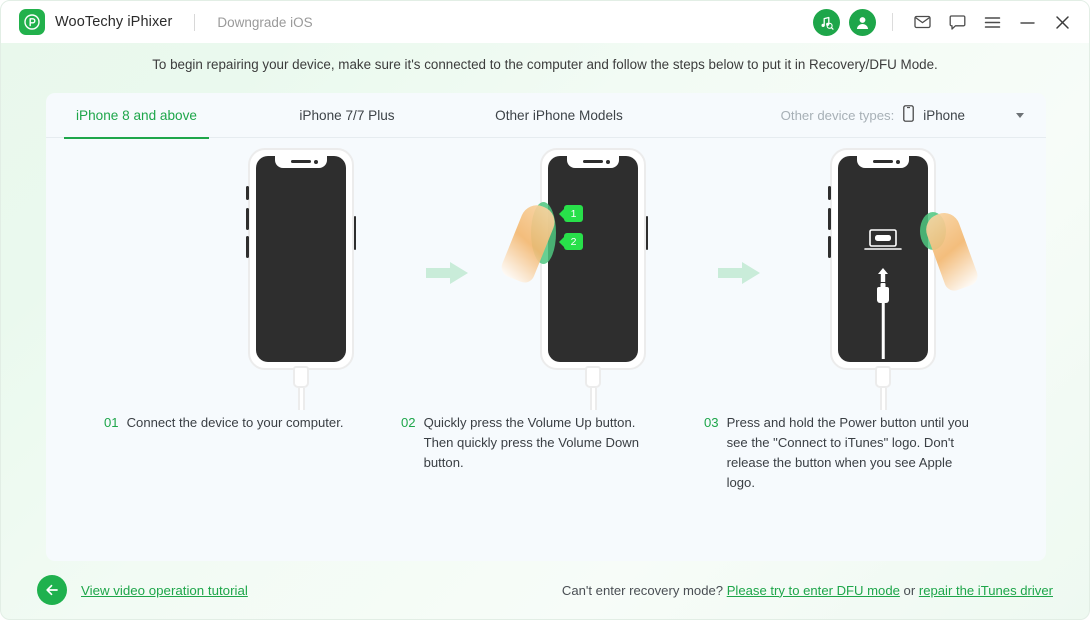 The width and height of the screenshot is (1090, 620). What do you see at coordinates (235, 422) in the screenshot?
I see `step-text: Connect the device to your computer.` at bounding box center [235, 422].